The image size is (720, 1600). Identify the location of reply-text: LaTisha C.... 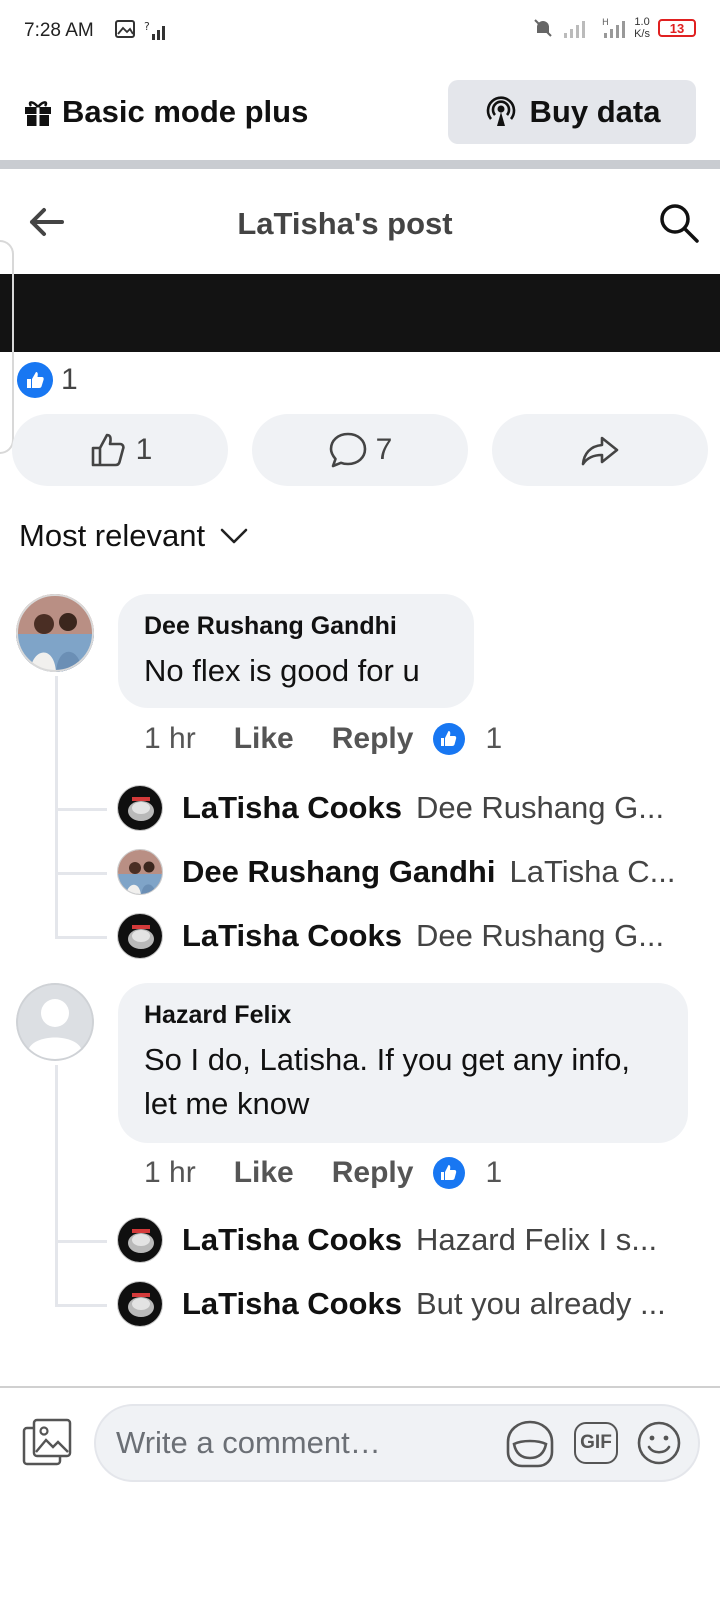
(592, 871).